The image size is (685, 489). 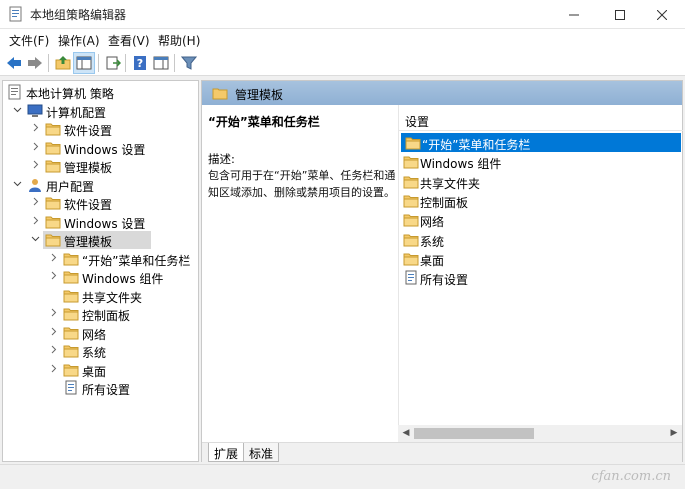 I want to click on forward-button, so click(x=35, y=63).